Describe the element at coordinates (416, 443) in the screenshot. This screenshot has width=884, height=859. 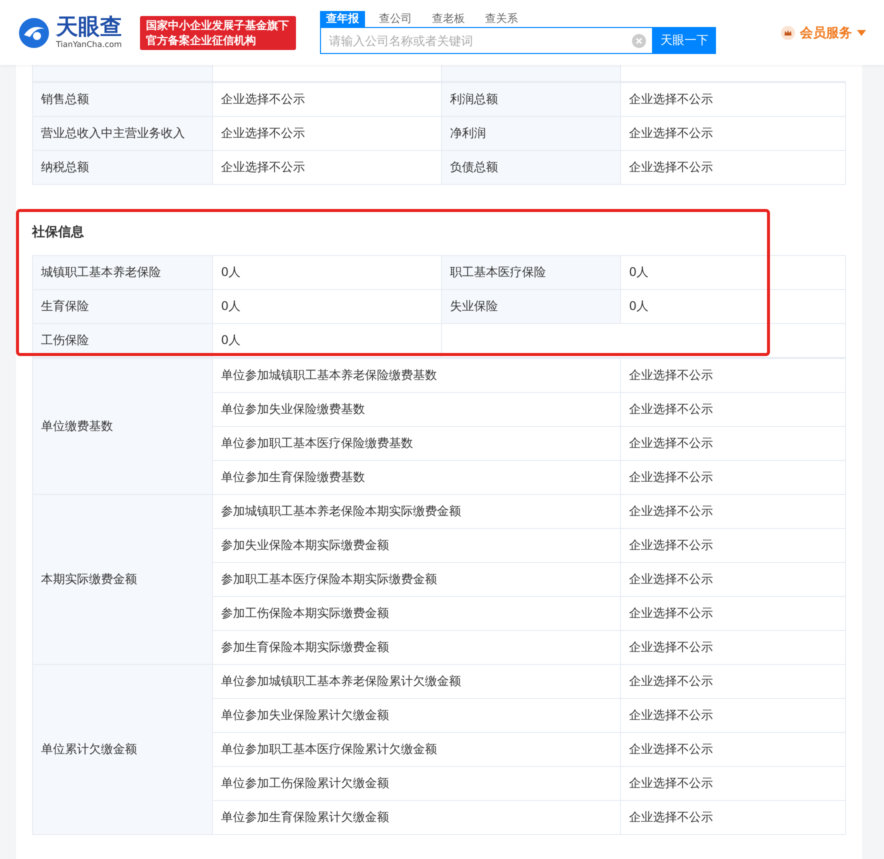
I see `field-label: 单位参加职工基本医疗保险缴费基数` at that location.